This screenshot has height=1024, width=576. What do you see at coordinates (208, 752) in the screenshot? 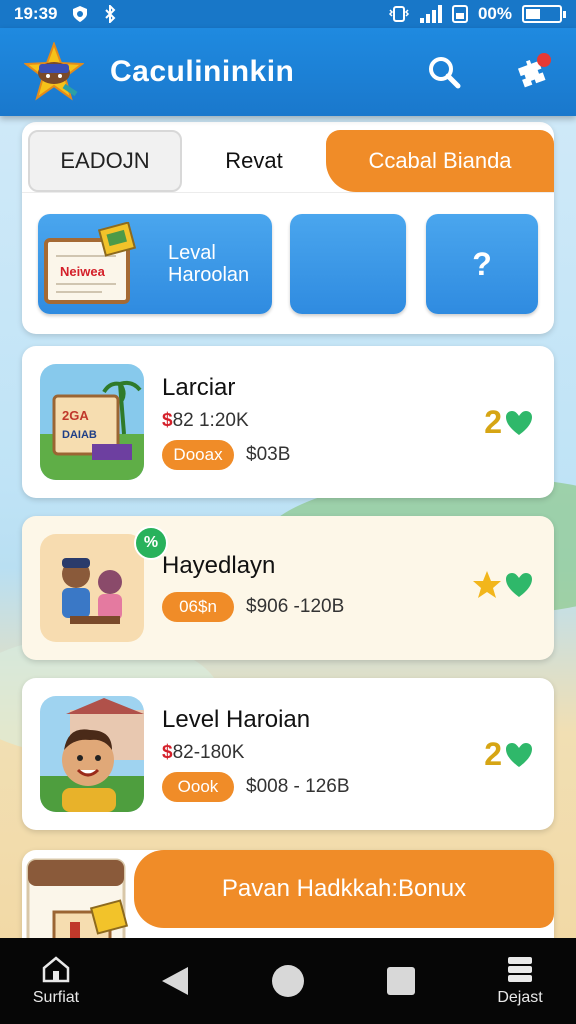
I see `item-subtitle-value: 82-180K` at bounding box center [208, 752].